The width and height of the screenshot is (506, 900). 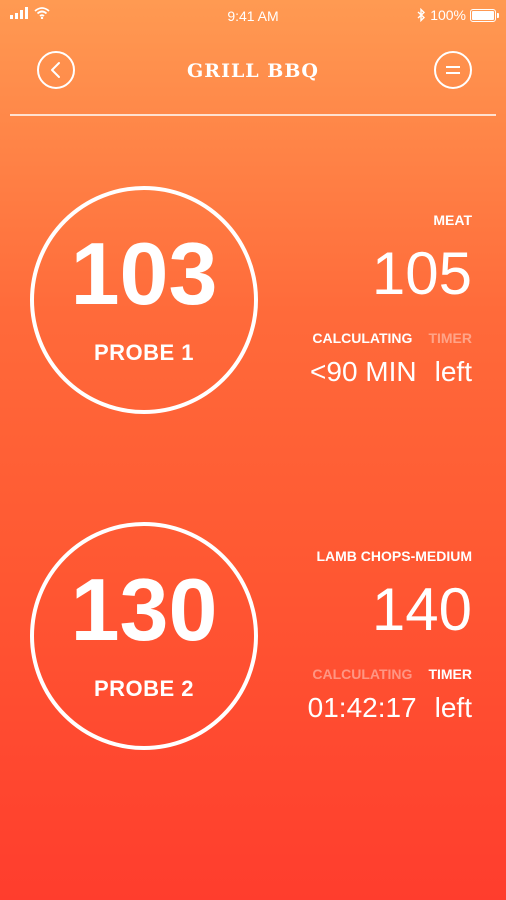 I want to click on target-temperature: 105, so click(x=421, y=273).